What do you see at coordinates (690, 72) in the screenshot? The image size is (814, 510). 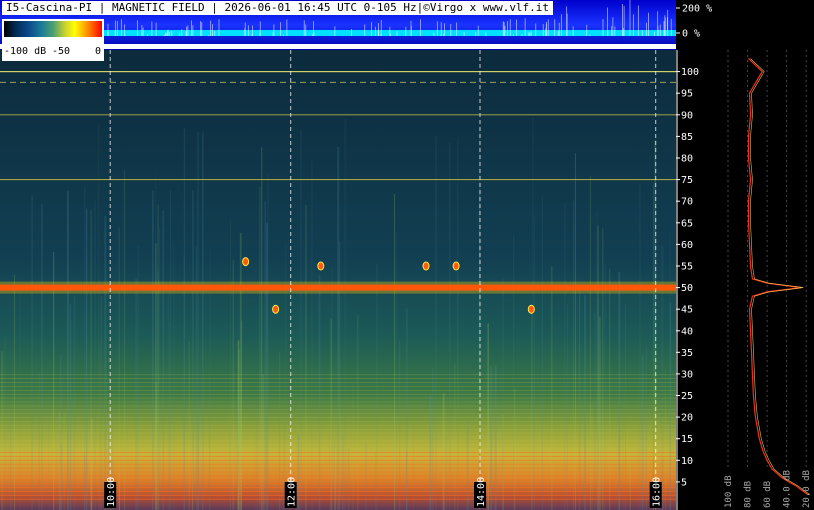 I see `frequency-tick-label: 100` at bounding box center [690, 72].